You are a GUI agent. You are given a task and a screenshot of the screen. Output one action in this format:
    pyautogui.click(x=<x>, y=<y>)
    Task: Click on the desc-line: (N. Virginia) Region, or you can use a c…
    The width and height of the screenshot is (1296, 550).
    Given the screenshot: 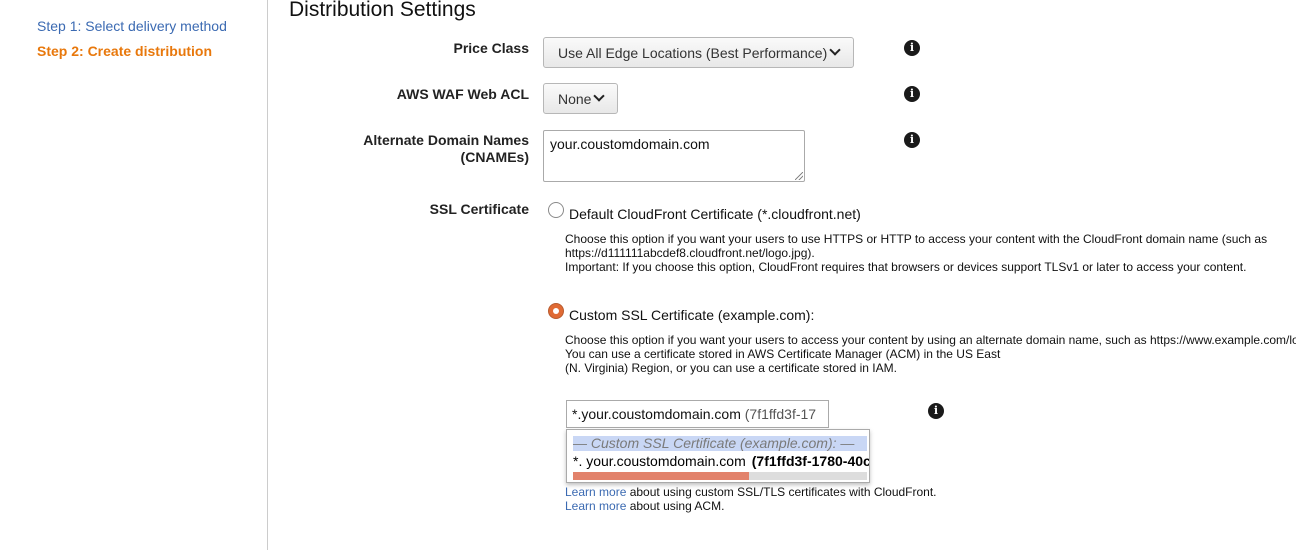 What is the action you would take?
    pyautogui.click(x=731, y=368)
    